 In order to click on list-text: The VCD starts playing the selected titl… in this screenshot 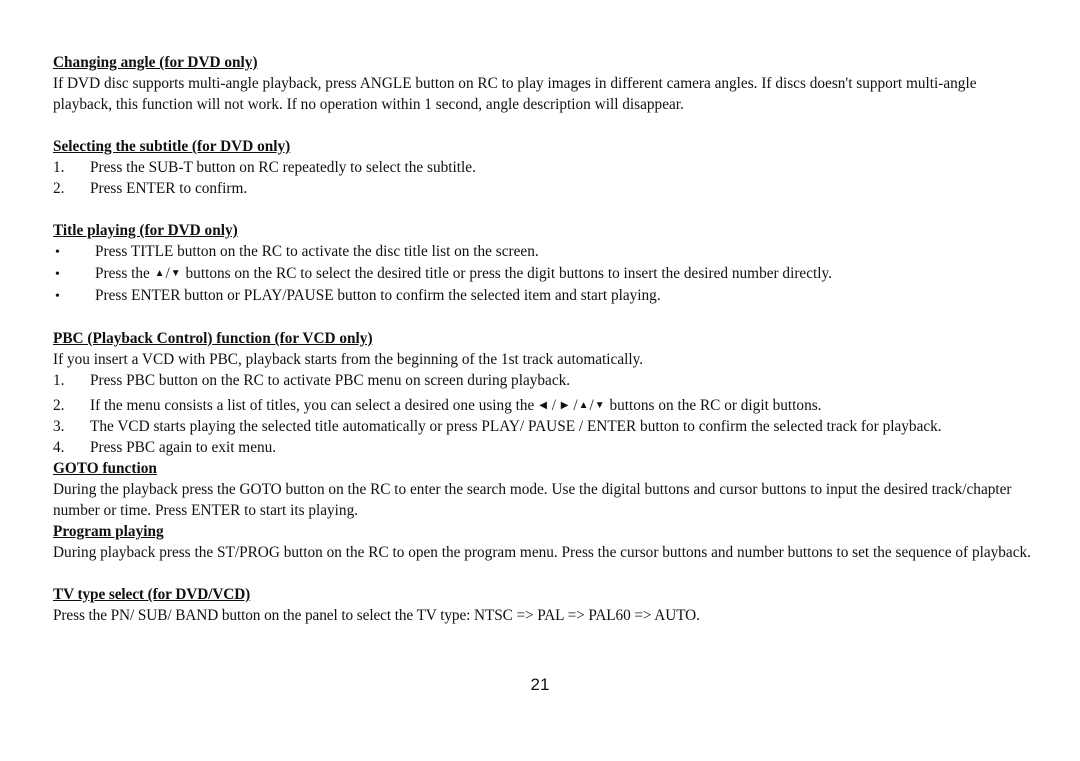, I will do `click(516, 426)`.